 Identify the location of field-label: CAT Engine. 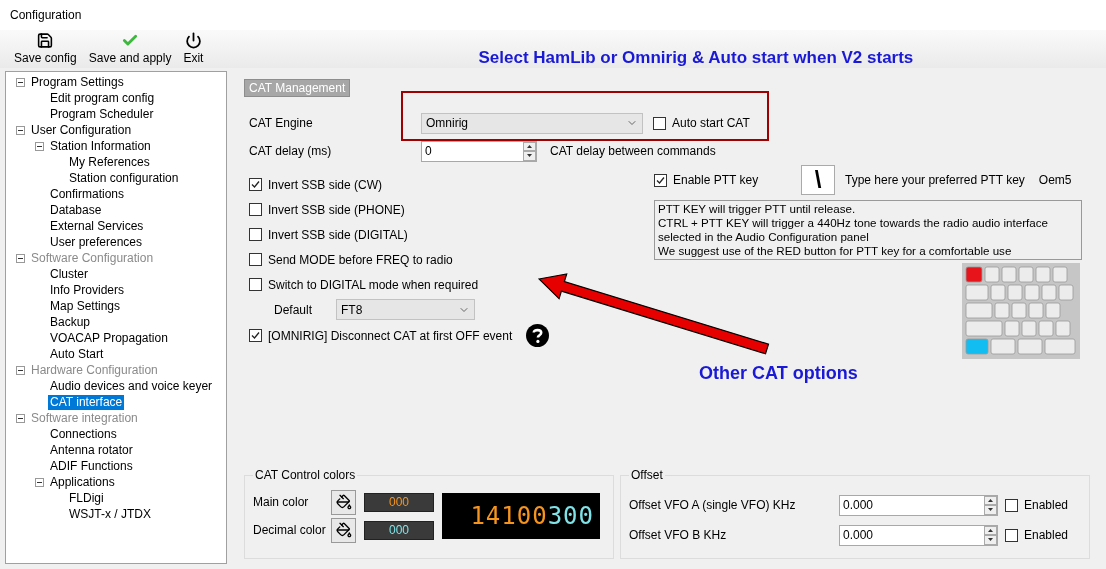
(281, 123).